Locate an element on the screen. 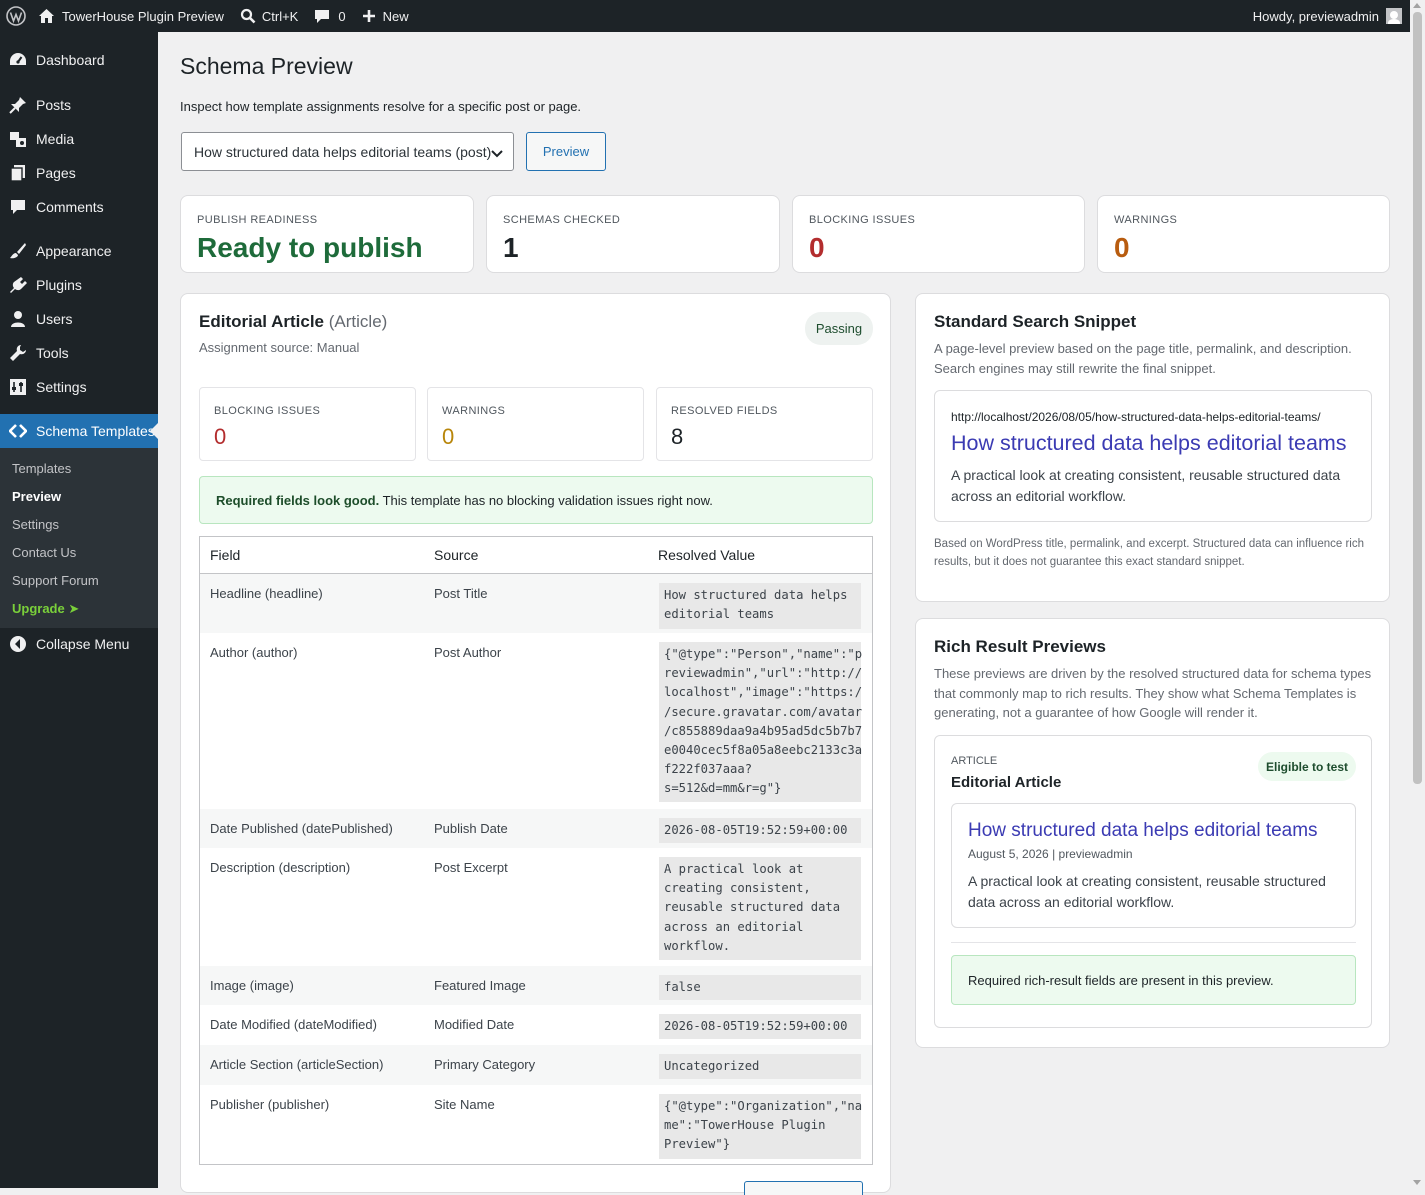  new-content-link: New is located at coordinates (385, 16).